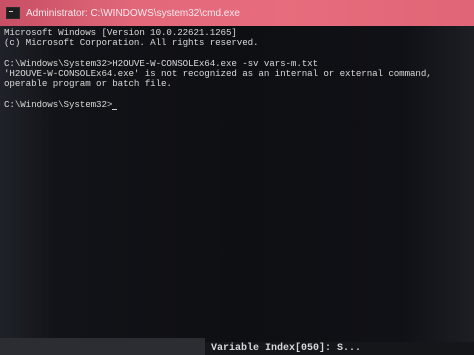 This screenshot has width=474, height=355. Describe the element at coordinates (58, 105) in the screenshot. I see `command-prompt: C:\Windows\System32>` at that location.